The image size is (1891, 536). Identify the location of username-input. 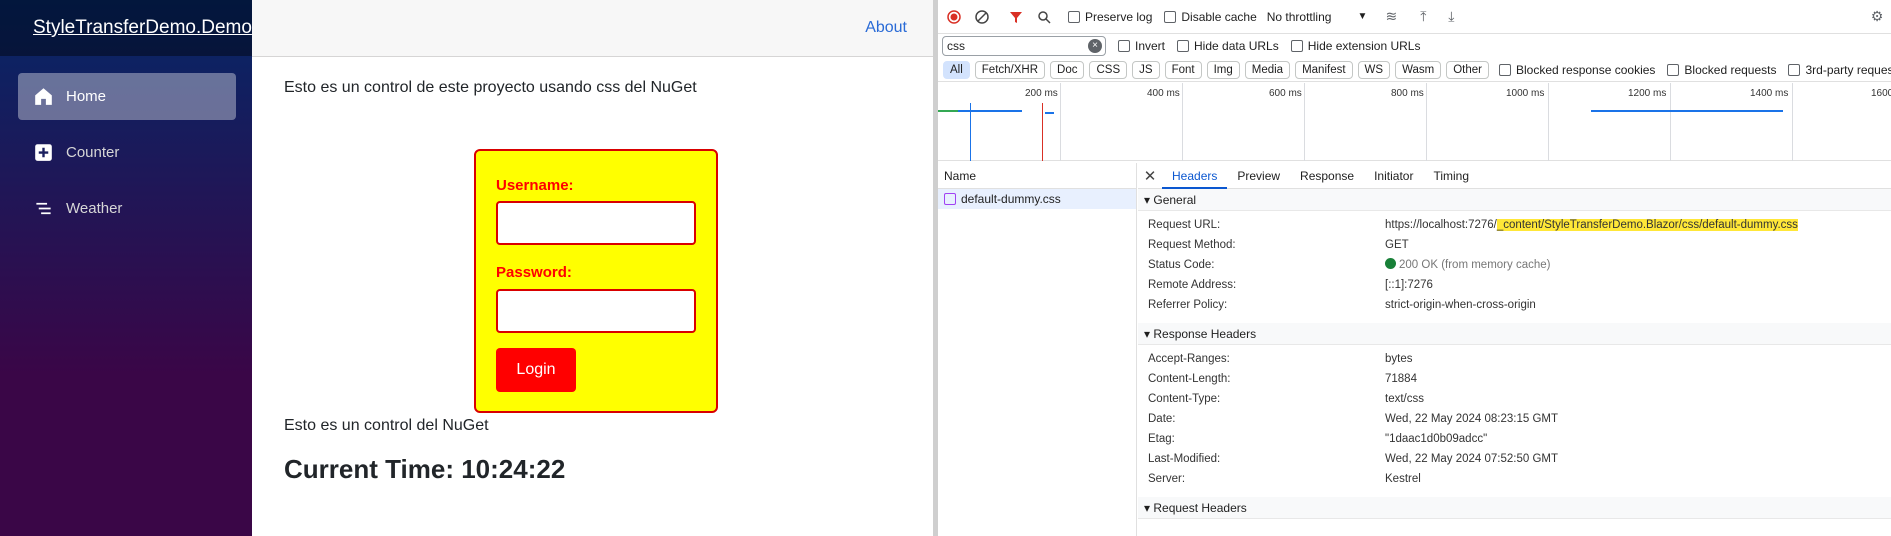
(596, 223).